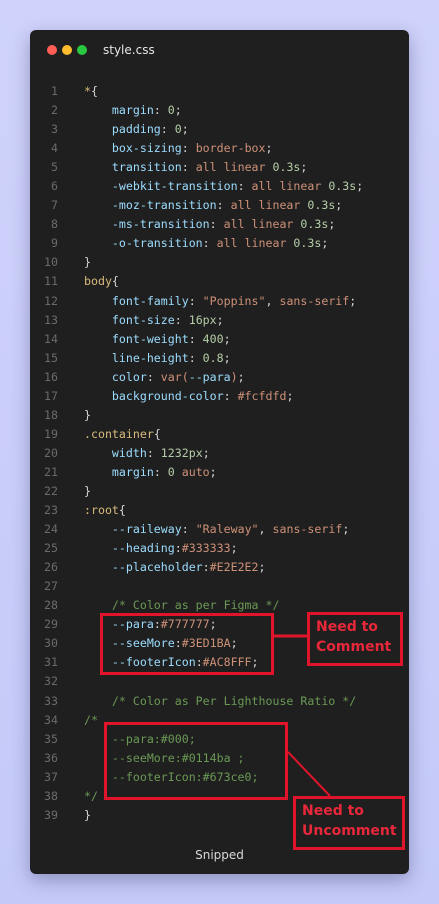  What do you see at coordinates (115, 376) in the screenshot?
I see `code-token: color` at bounding box center [115, 376].